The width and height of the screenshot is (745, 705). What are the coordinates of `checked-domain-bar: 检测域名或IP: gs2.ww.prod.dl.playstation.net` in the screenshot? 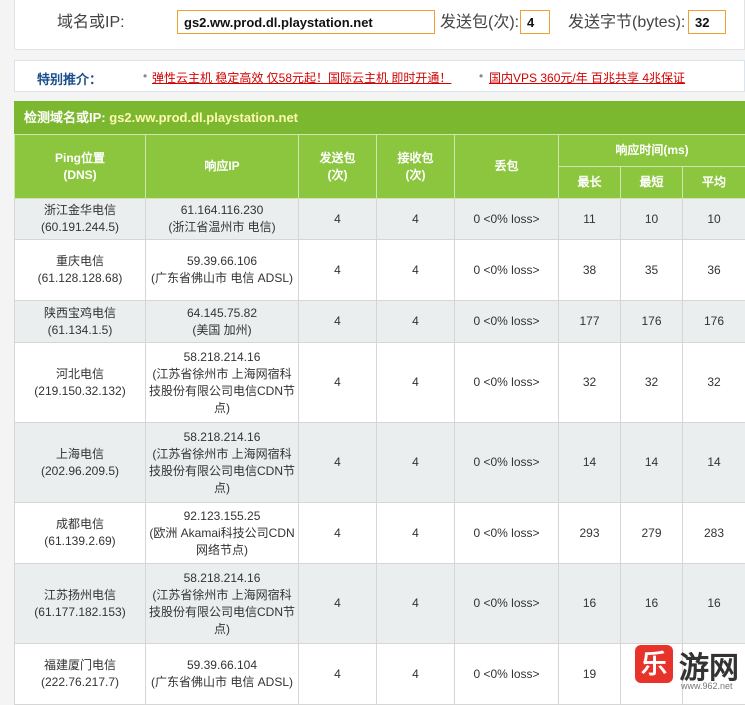 It's located at (379, 117).